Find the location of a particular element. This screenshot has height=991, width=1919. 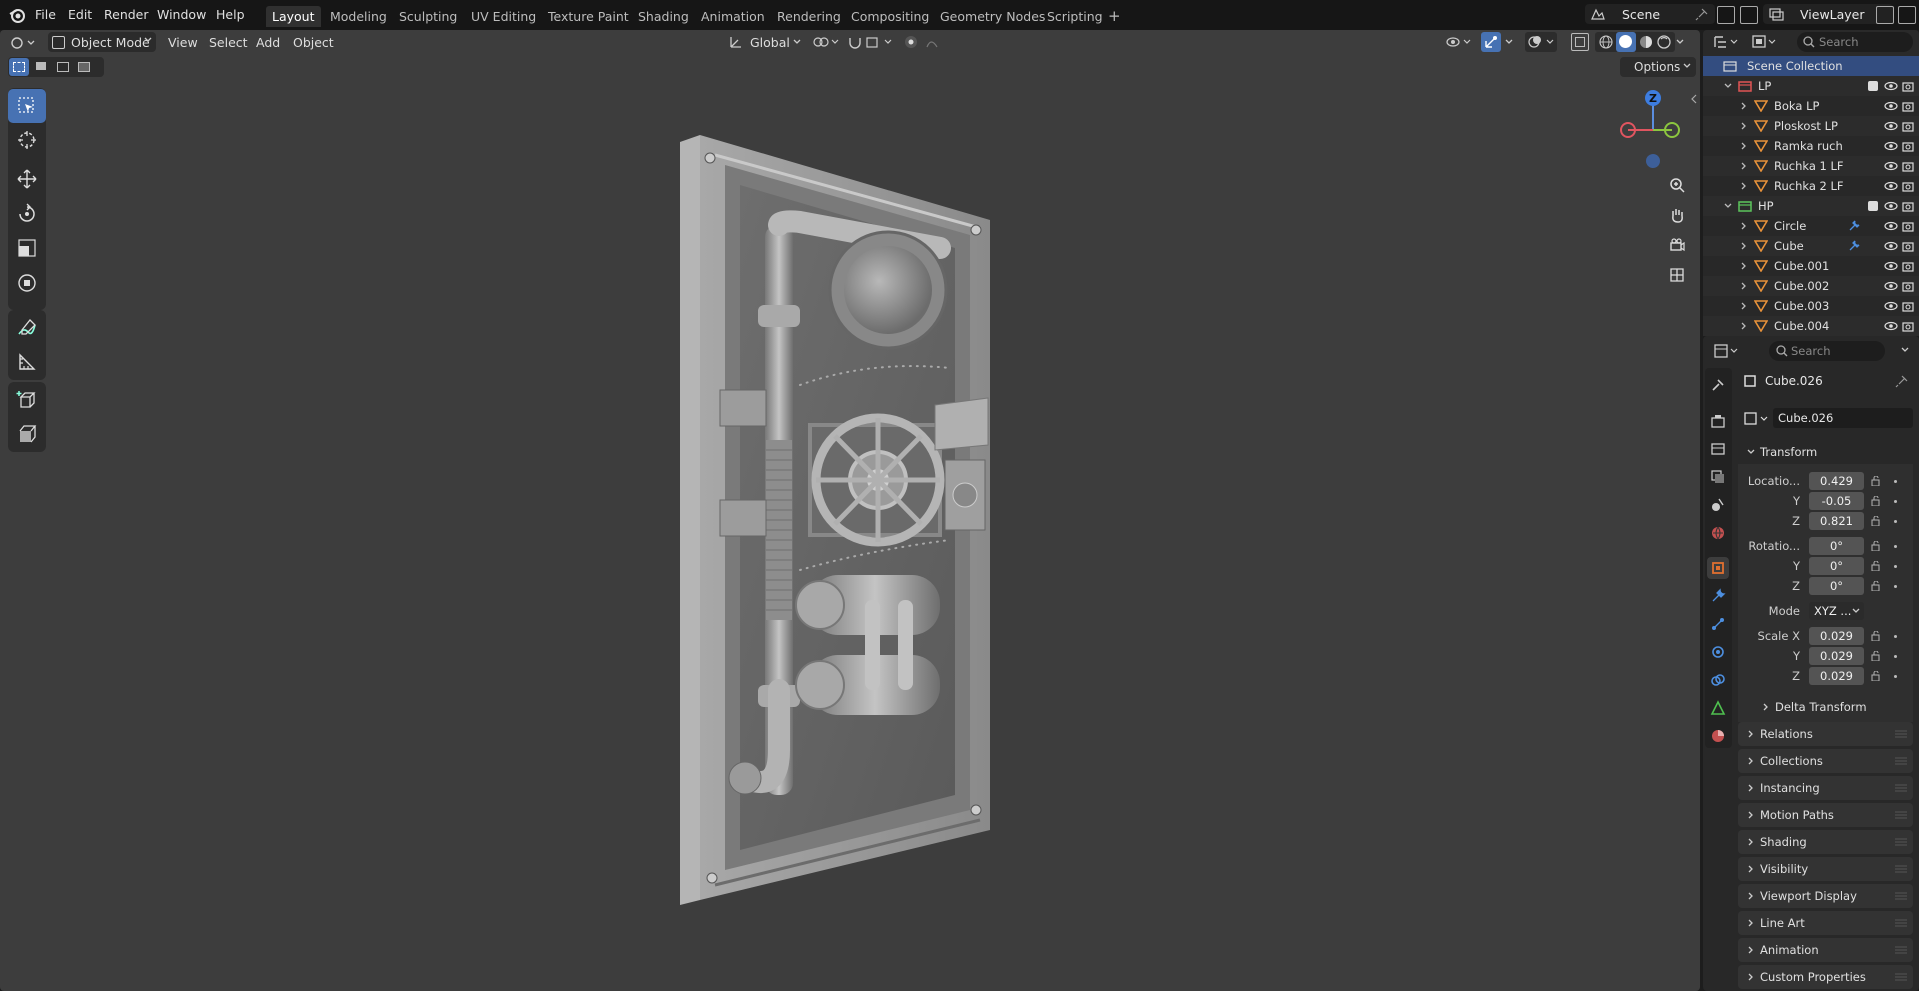

add-workspace-icon: + is located at coordinates (1114, 16).